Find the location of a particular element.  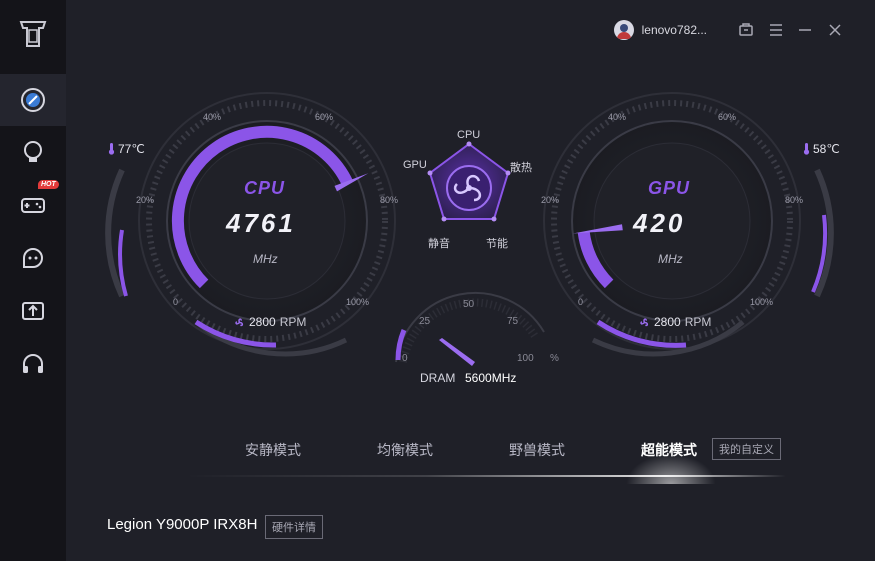

gpu-fan-speed: 2800 RPM is located at coordinates (675, 322).